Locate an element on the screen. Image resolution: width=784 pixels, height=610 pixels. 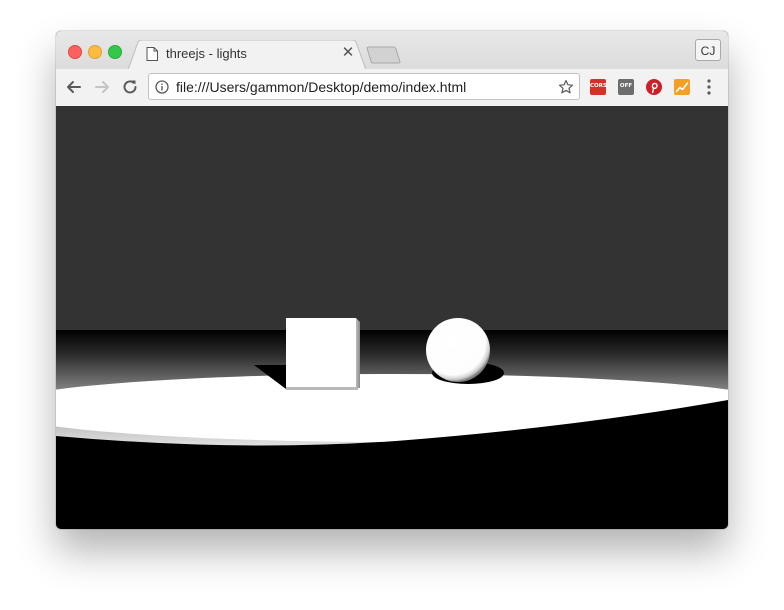
page-icon is located at coordinates (152, 54).